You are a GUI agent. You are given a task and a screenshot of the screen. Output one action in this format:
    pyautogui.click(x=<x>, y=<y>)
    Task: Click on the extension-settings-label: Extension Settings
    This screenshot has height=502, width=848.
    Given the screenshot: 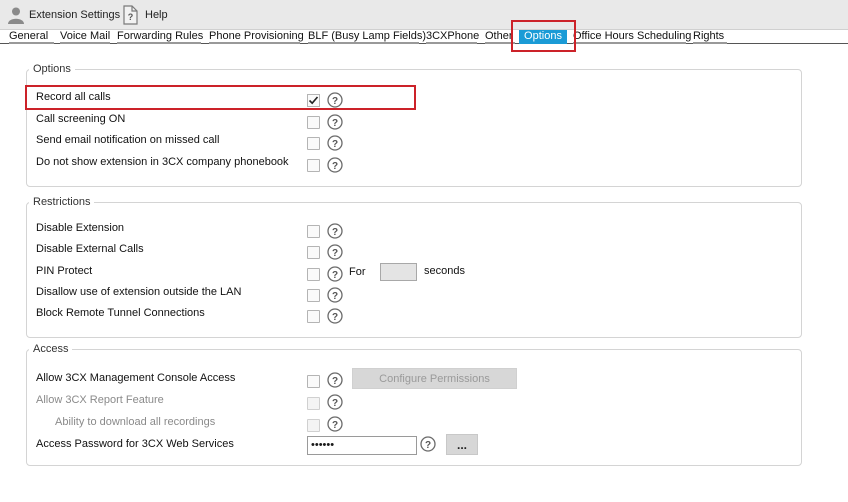 What is the action you would take?
    pyautogui.click(x=75, y=15)
    